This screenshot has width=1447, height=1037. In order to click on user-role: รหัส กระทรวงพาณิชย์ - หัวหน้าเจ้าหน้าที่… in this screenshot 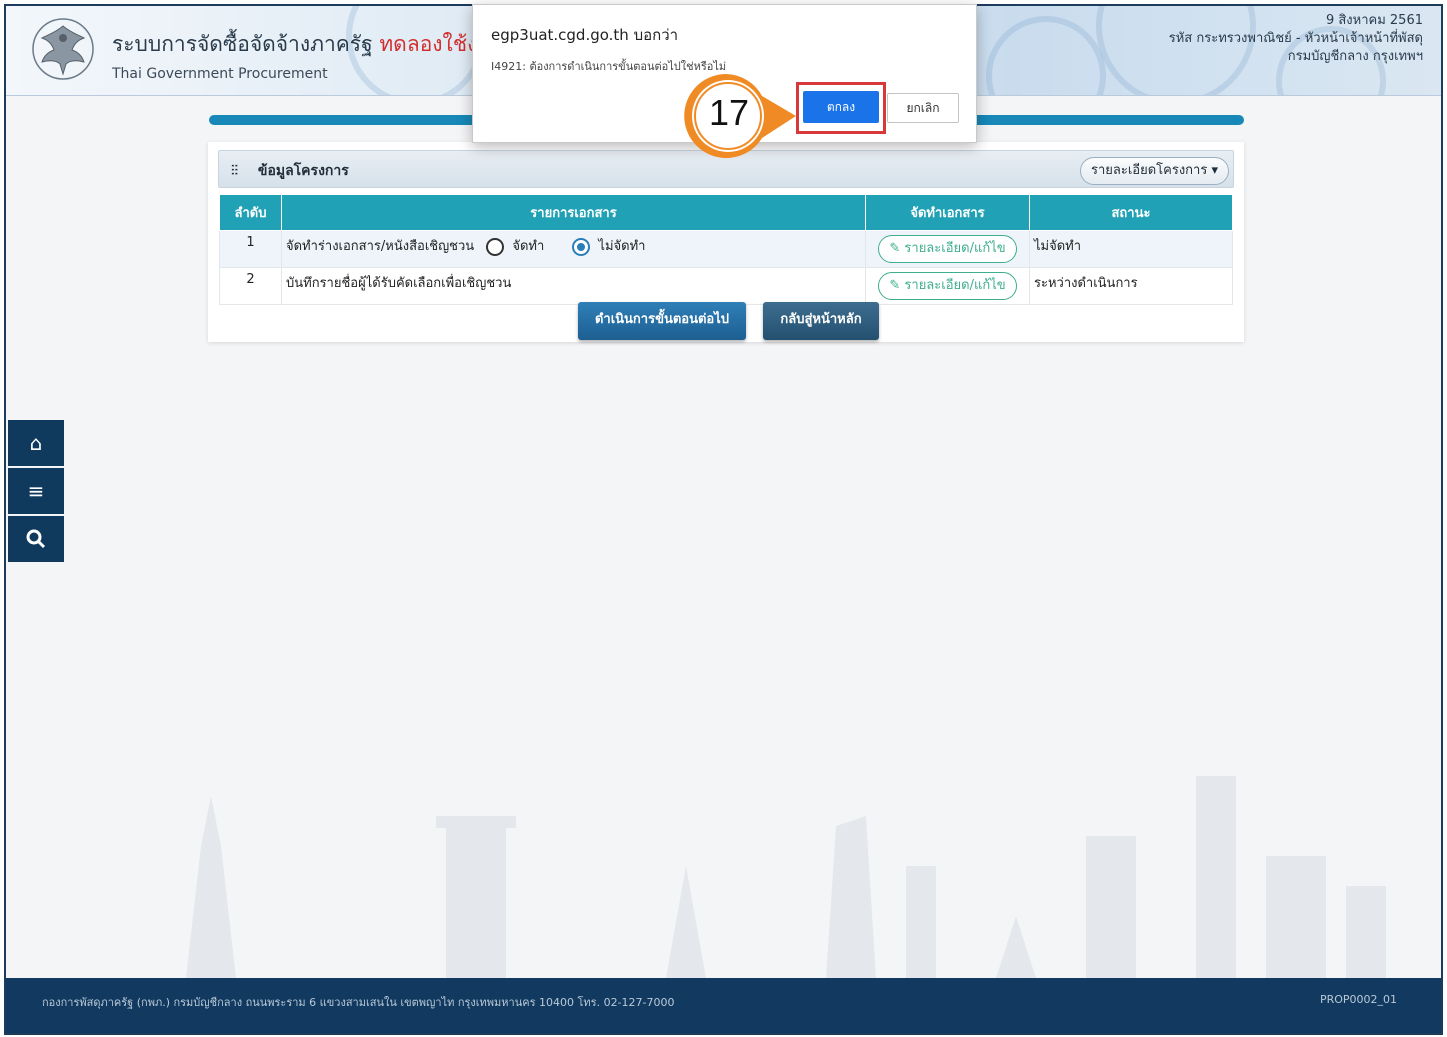, I will do `click(1295, 38)`.